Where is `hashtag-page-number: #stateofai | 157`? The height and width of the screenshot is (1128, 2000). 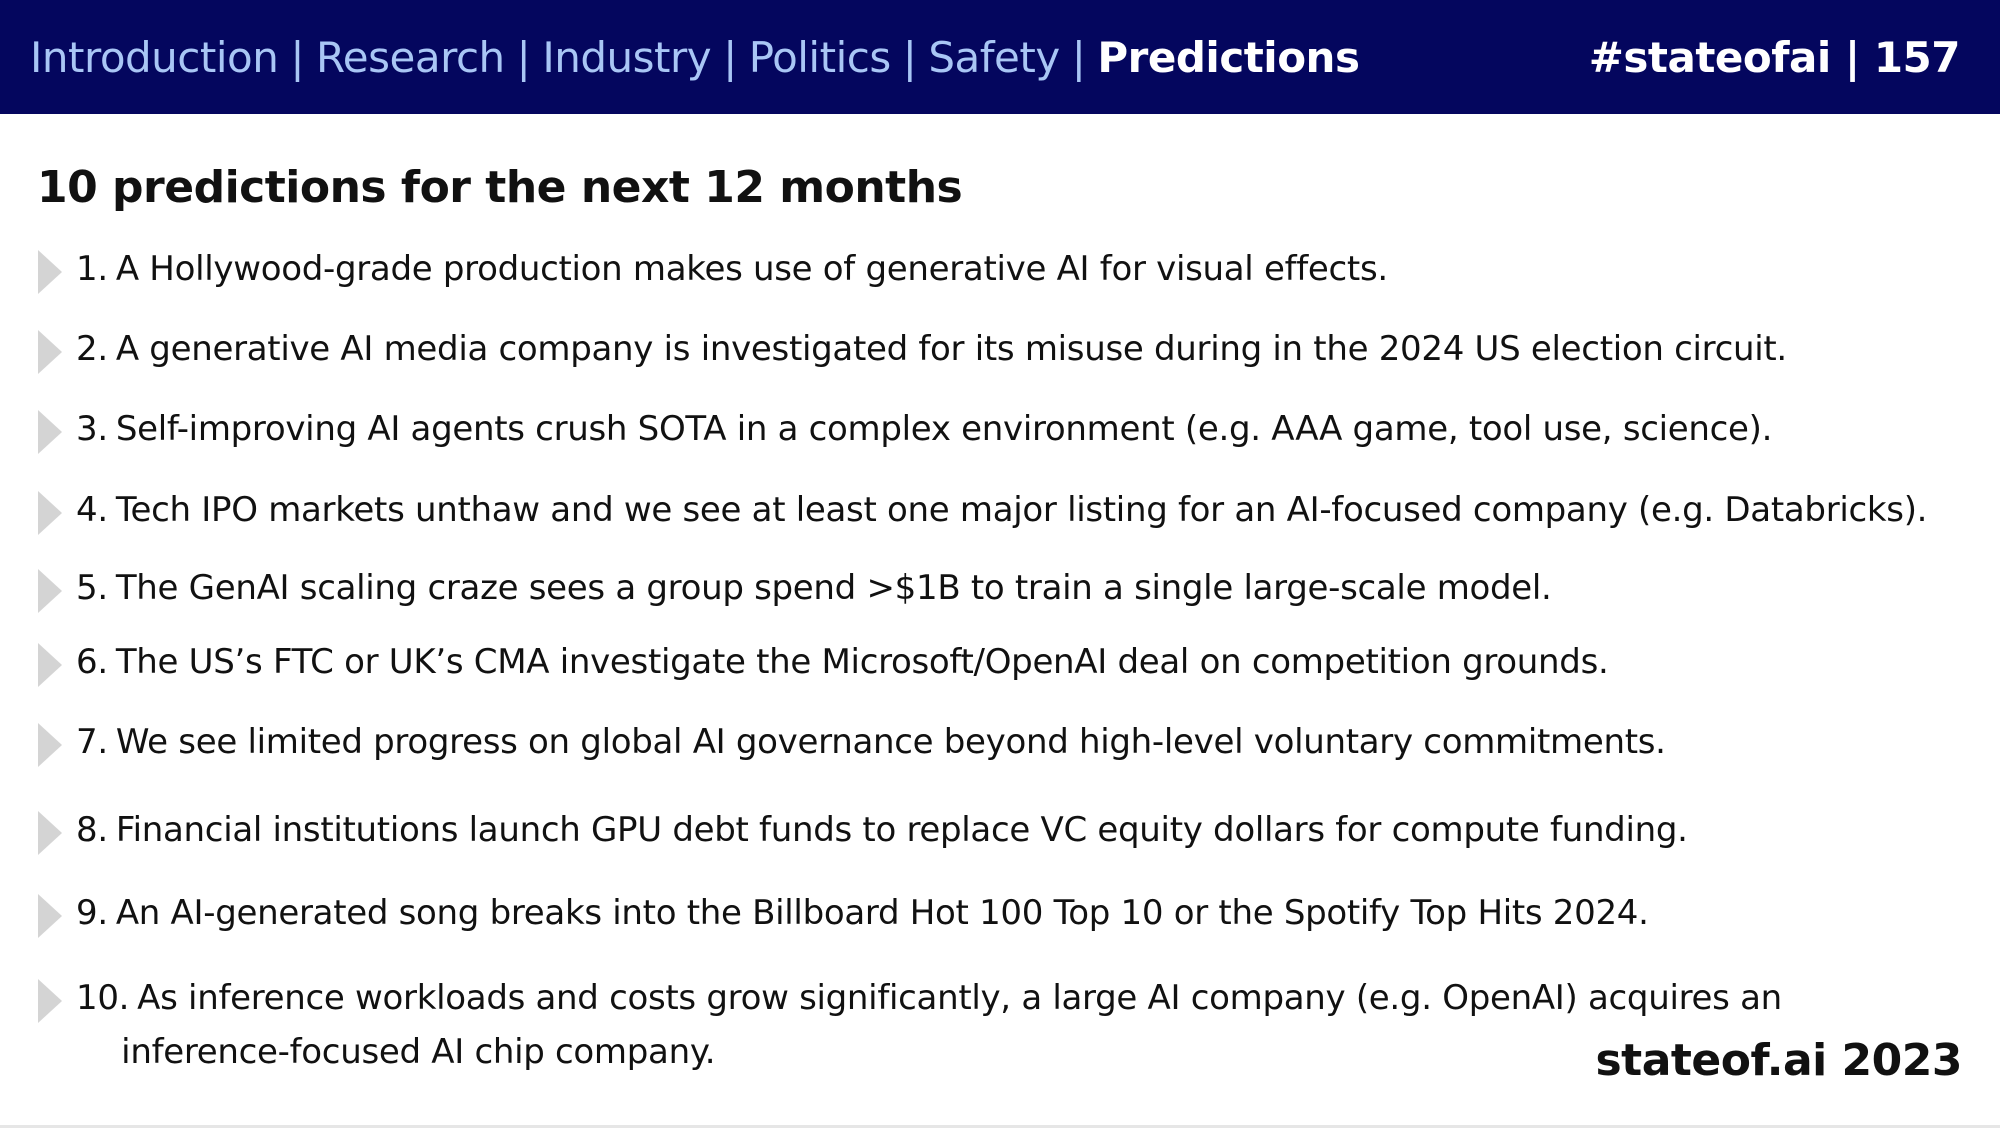
hashtag-page-number: #stateofai | 157 is located at coordinates (1774, 57).